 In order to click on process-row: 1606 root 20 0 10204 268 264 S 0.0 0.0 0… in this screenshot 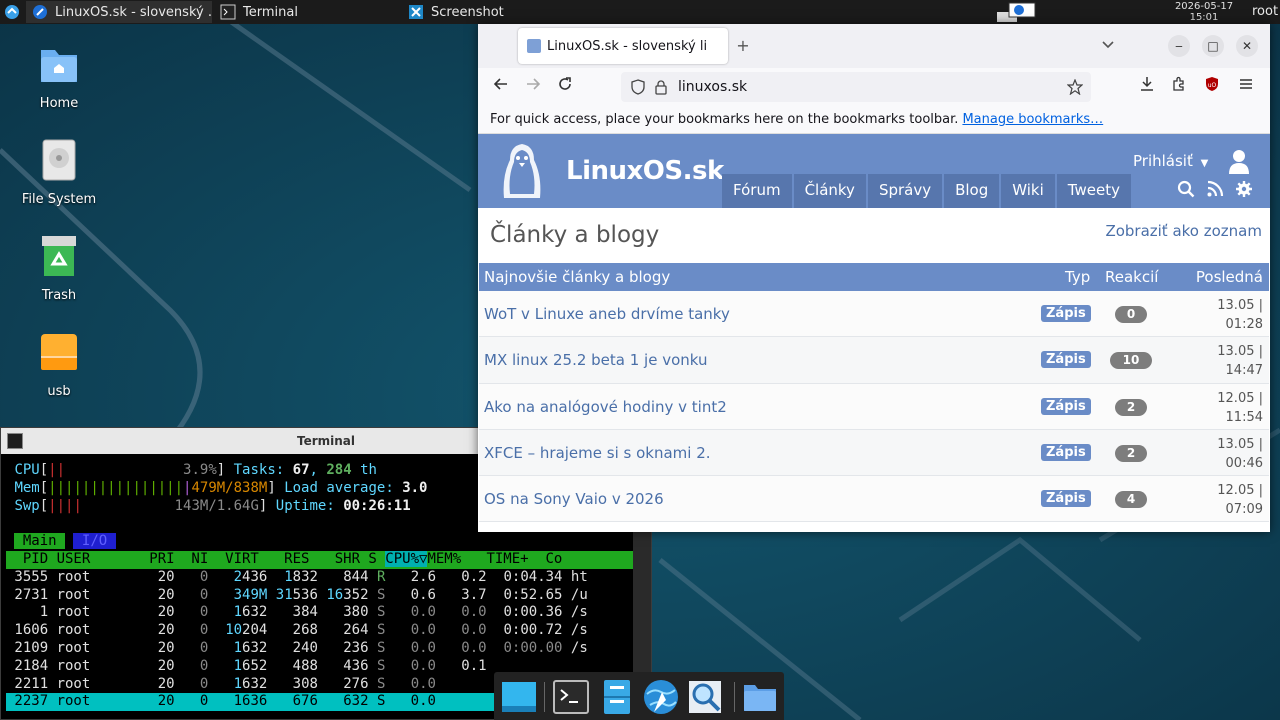, I will do `click(319, 631)`.